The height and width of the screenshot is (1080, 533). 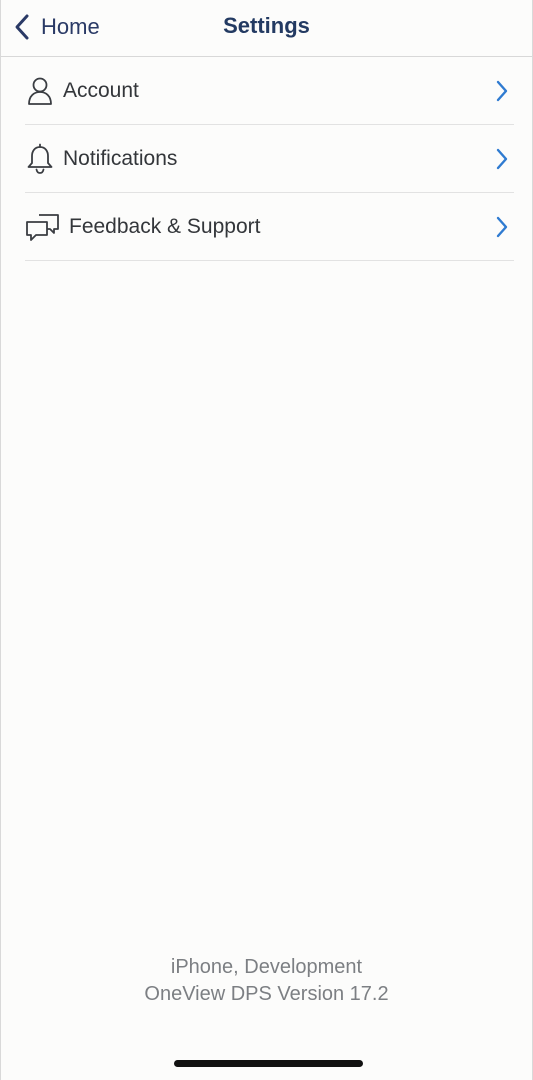 I want to click on version-text: OneView DPS Version 17.2, so click(x=266, y=994).